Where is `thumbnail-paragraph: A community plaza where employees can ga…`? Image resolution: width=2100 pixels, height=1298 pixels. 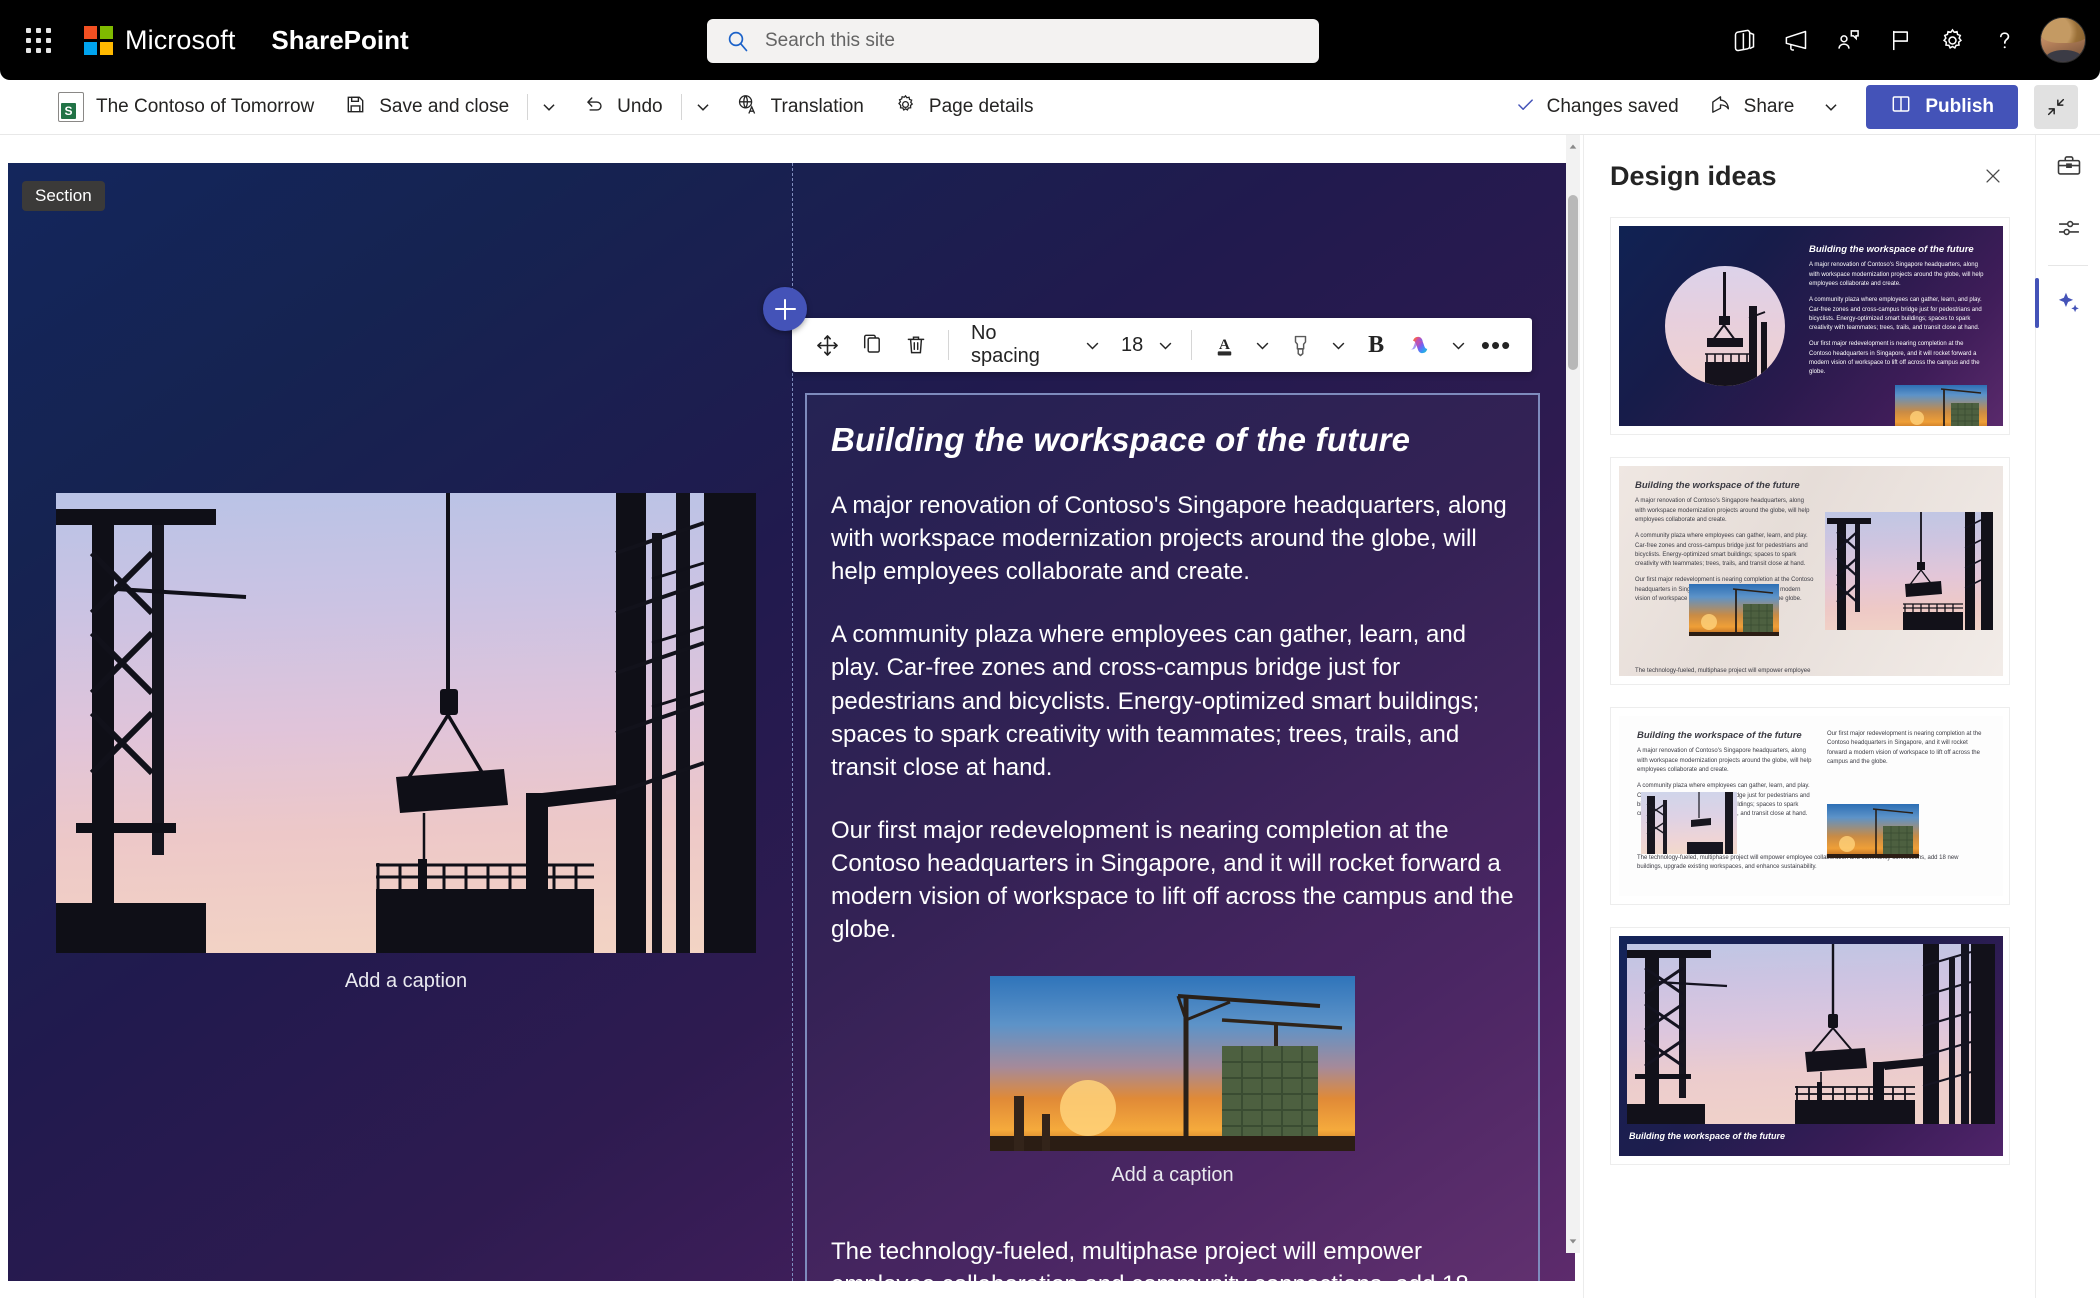
thumbnail-paragraph: A community plaza where employees can ga… is located at coordinates (1721, 550).